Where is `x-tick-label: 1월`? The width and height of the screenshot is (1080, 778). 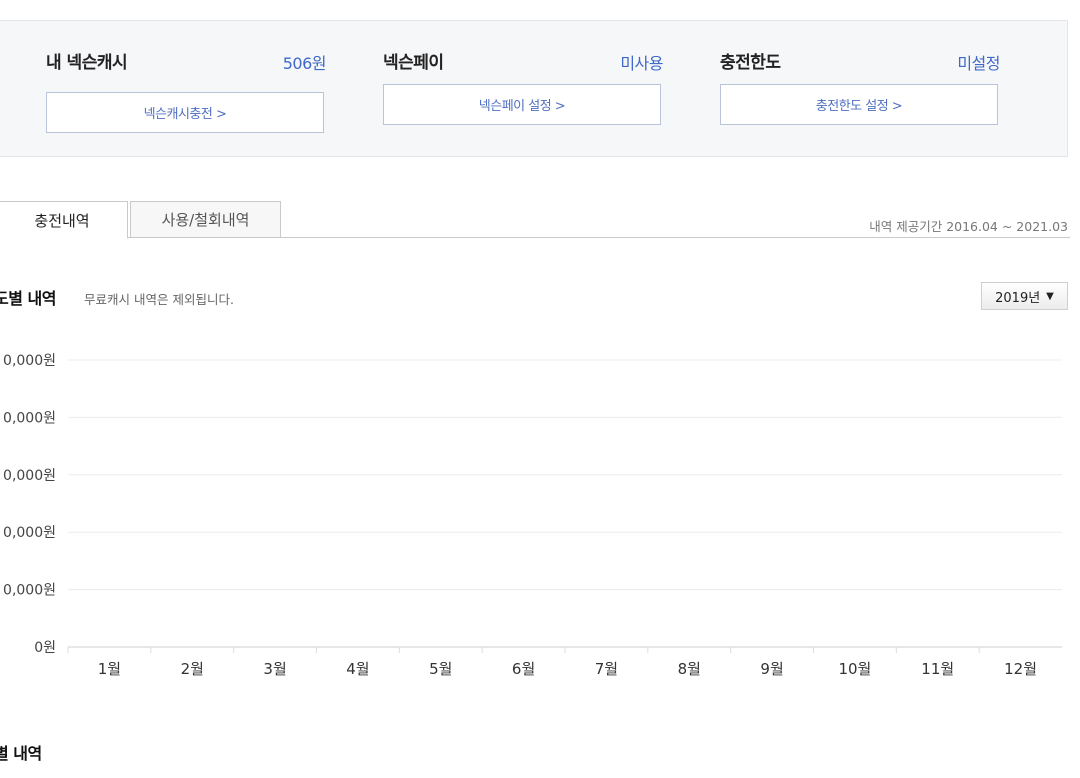
x-tick-label: 1월 is located at coordinates (109, 669).